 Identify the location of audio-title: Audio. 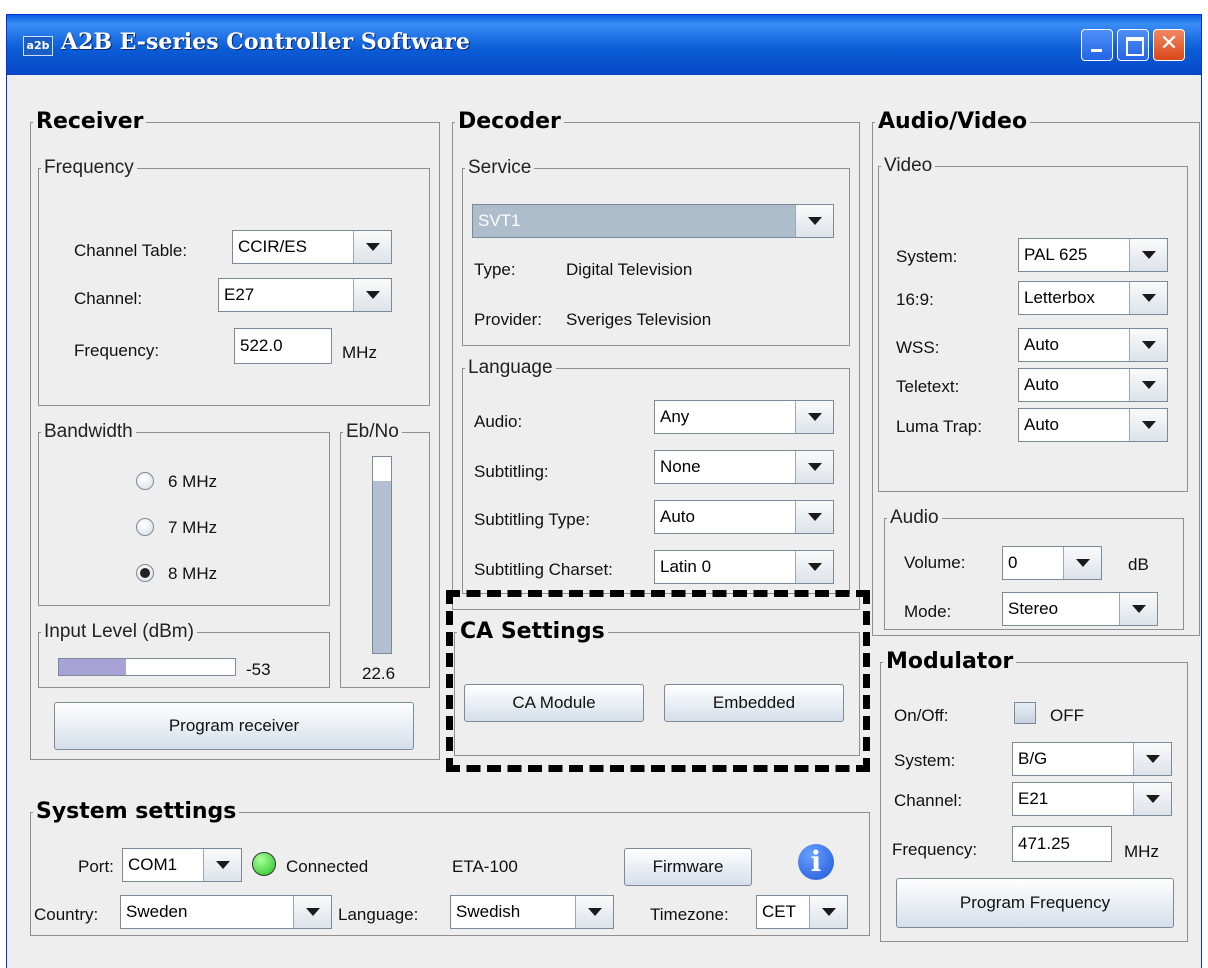
(914, 518).